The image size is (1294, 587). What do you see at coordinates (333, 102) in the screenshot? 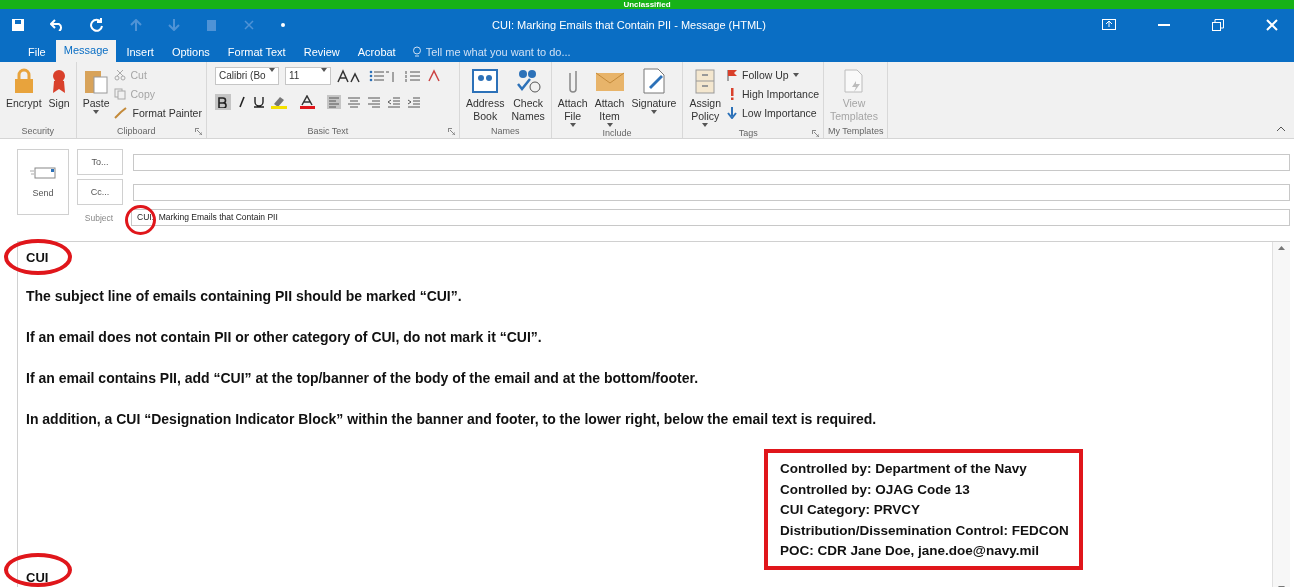
I see `align-left-icon` at bounding box center [333, 102].